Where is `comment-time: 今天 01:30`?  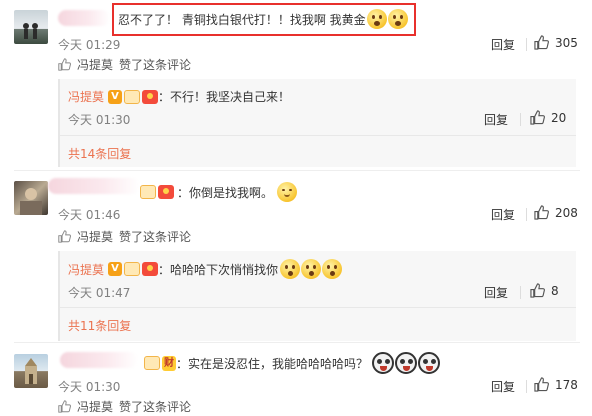
comment-time: 今天 01:30 is located at coordinates (89, 387).